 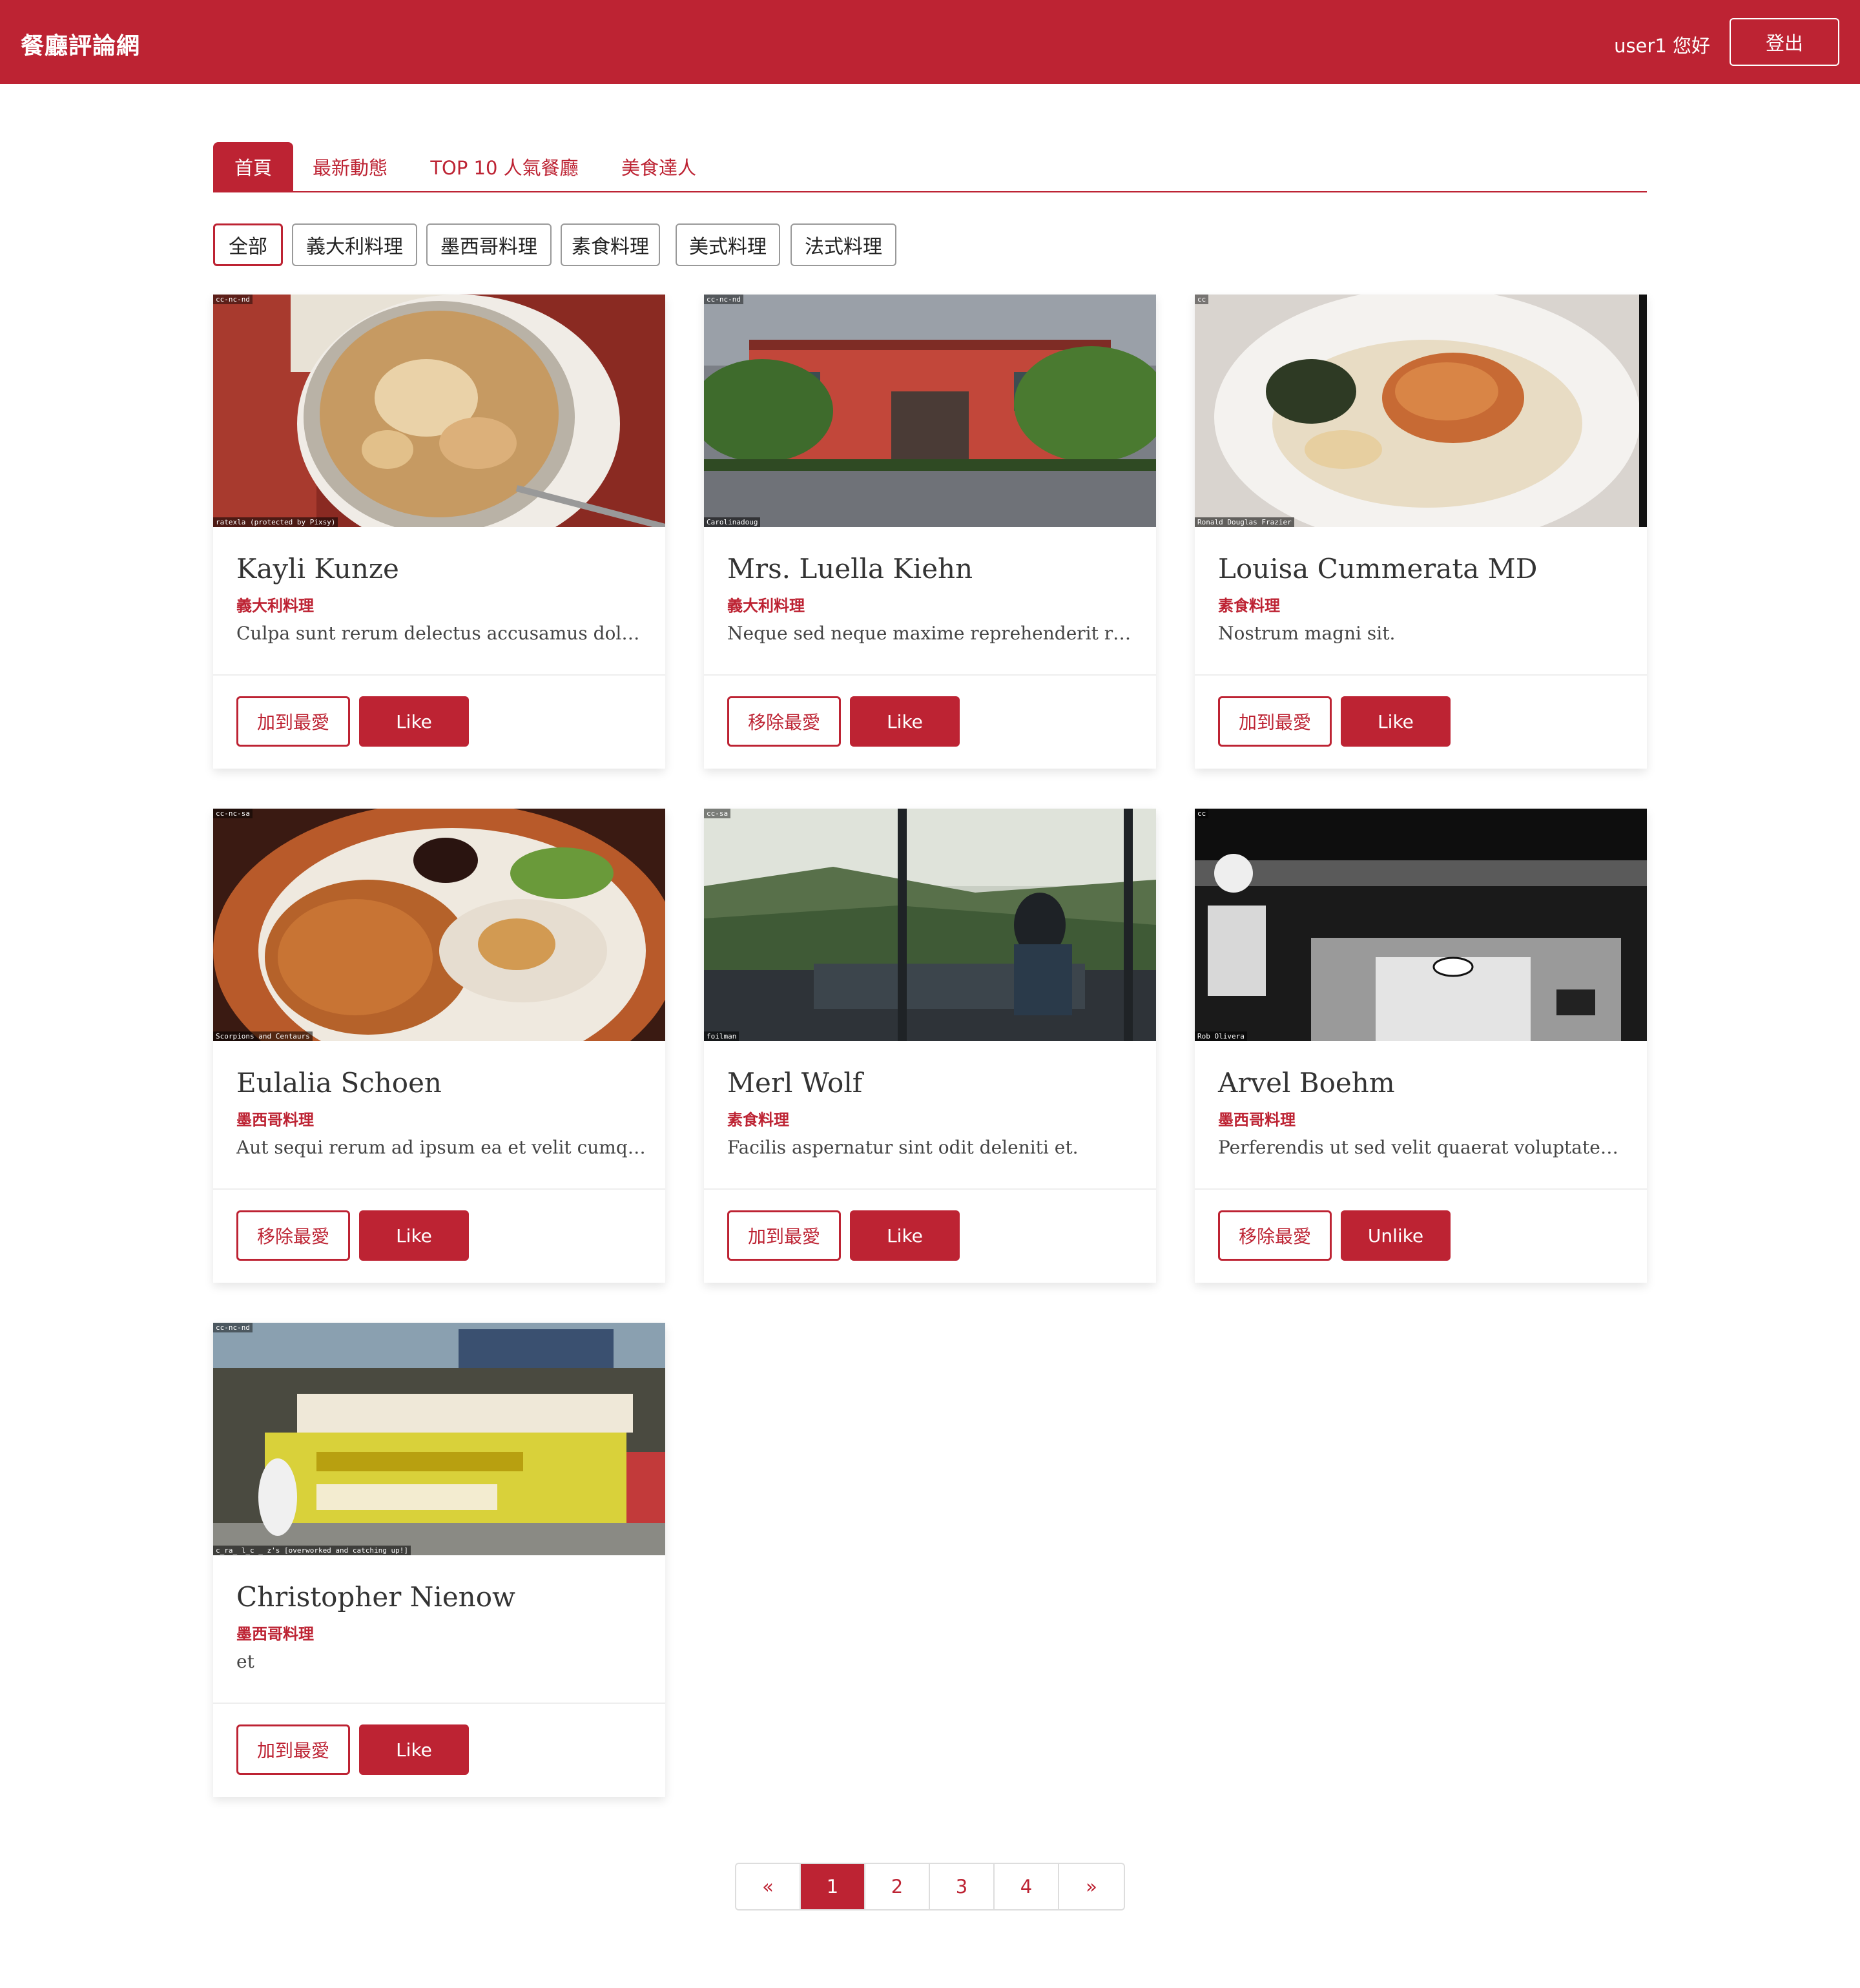 I want to click on burrito-photo: cc-nc-sa Scorpions and Centaurs, so click(x=439, y=925).